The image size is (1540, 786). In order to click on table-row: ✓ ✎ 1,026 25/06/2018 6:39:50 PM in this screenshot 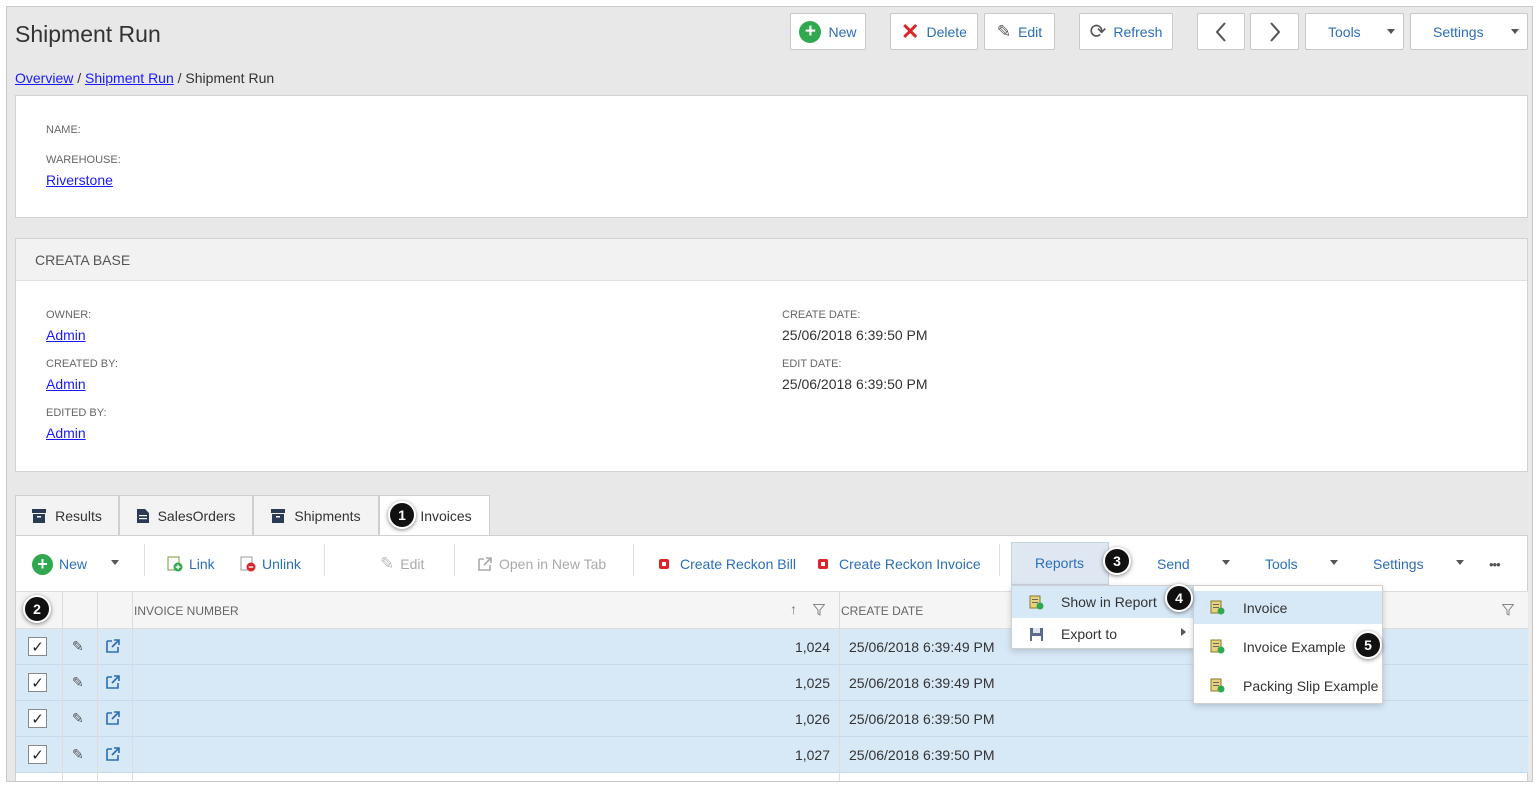, I will do `click(772, 719)`.